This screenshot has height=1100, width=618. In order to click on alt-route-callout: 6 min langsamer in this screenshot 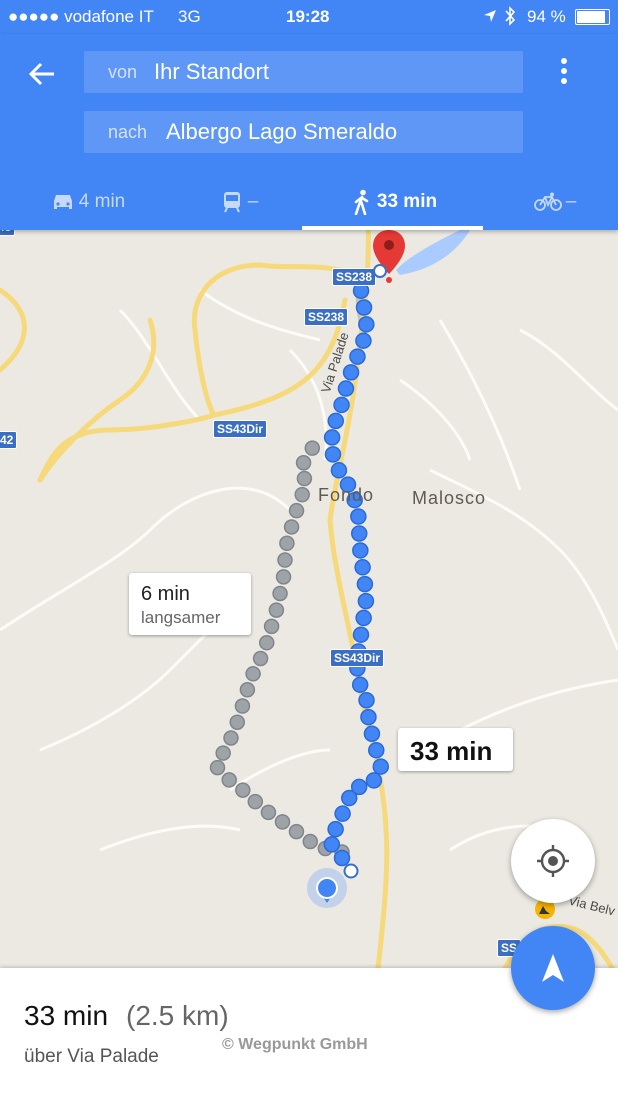, I will do `click(190, 604)`.